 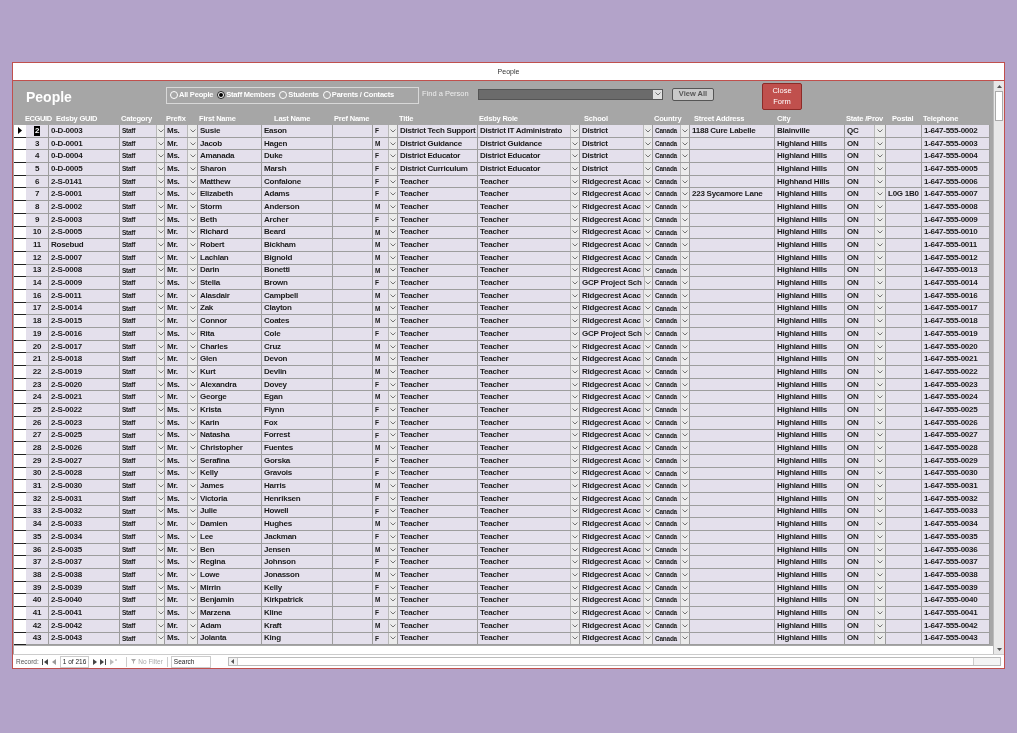 I want to click on table-cell: Rita, so click(x=230, y=334).